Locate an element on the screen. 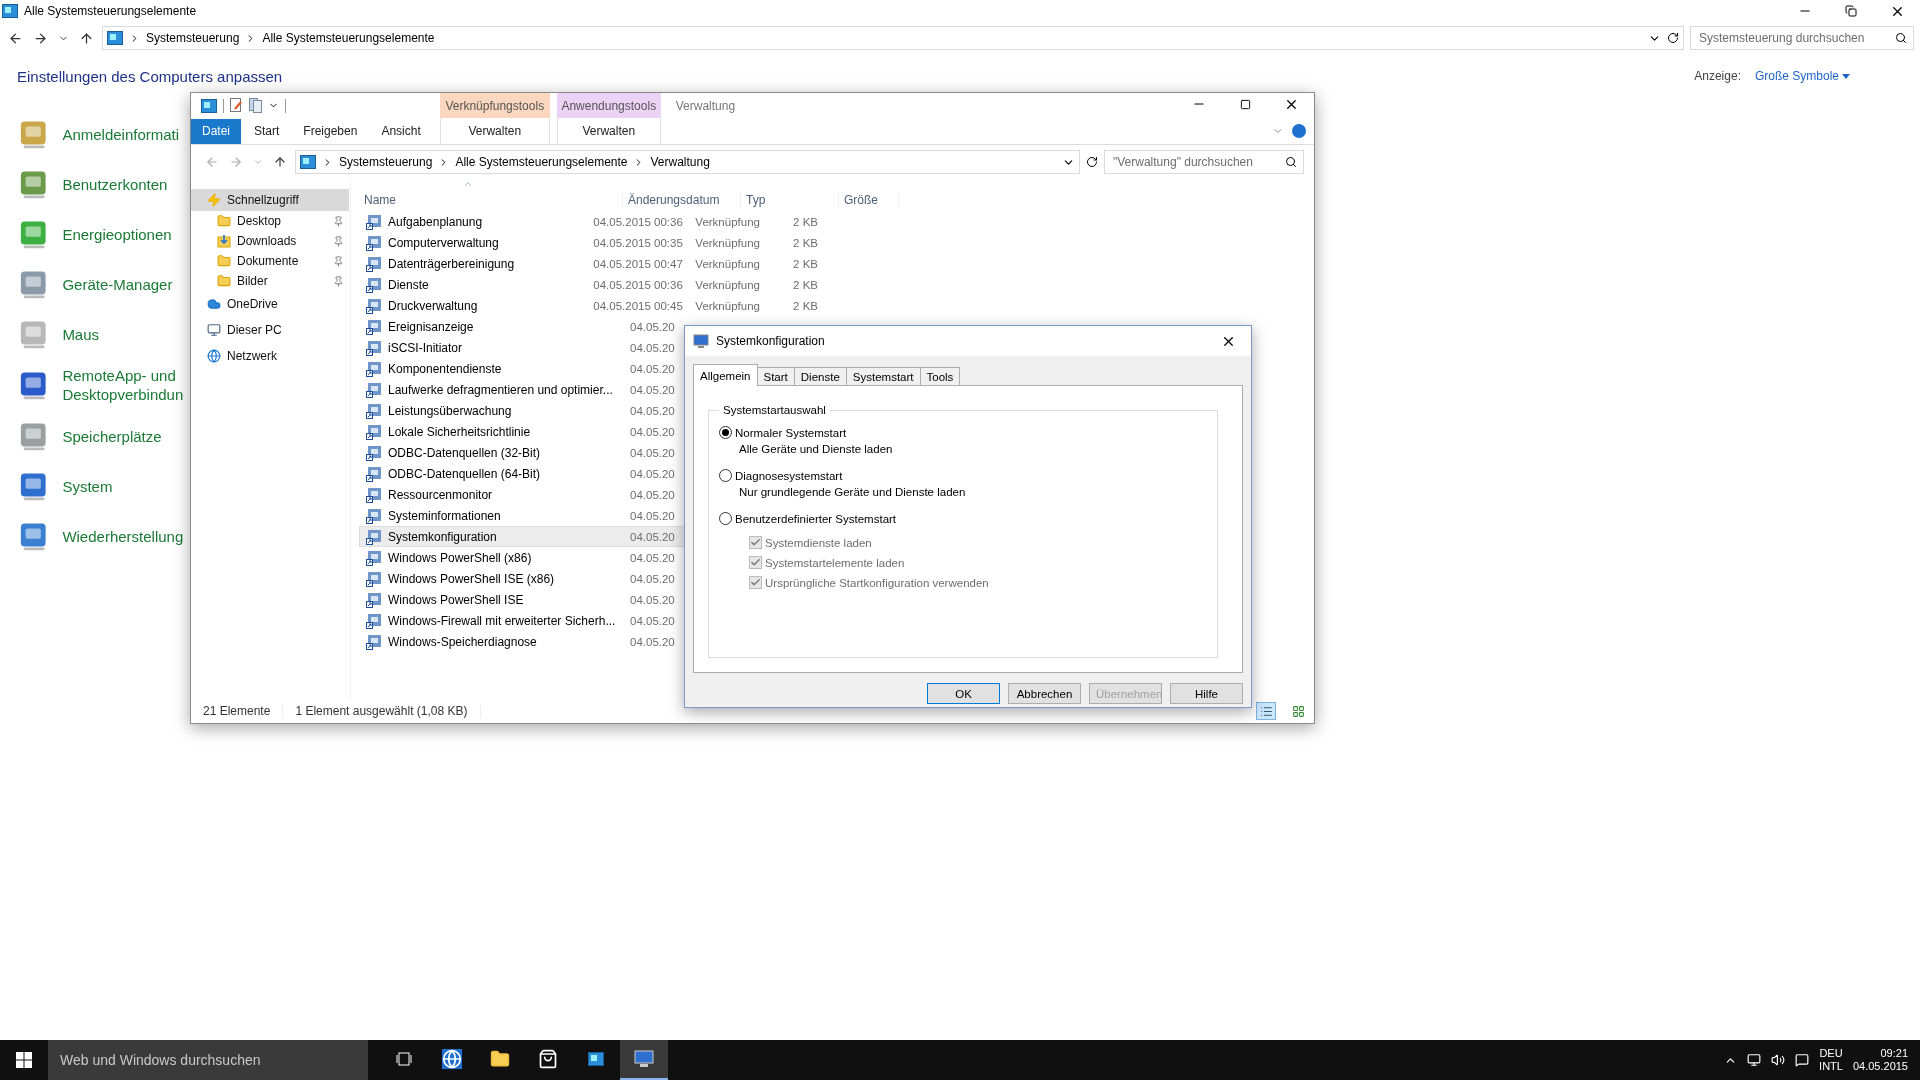 The height and width of the screenshot is (1080, 1920). file-row: Dienste 04.05.2015 00:36 Verknüpfung 2 KB is located at coordinates (589, 284).